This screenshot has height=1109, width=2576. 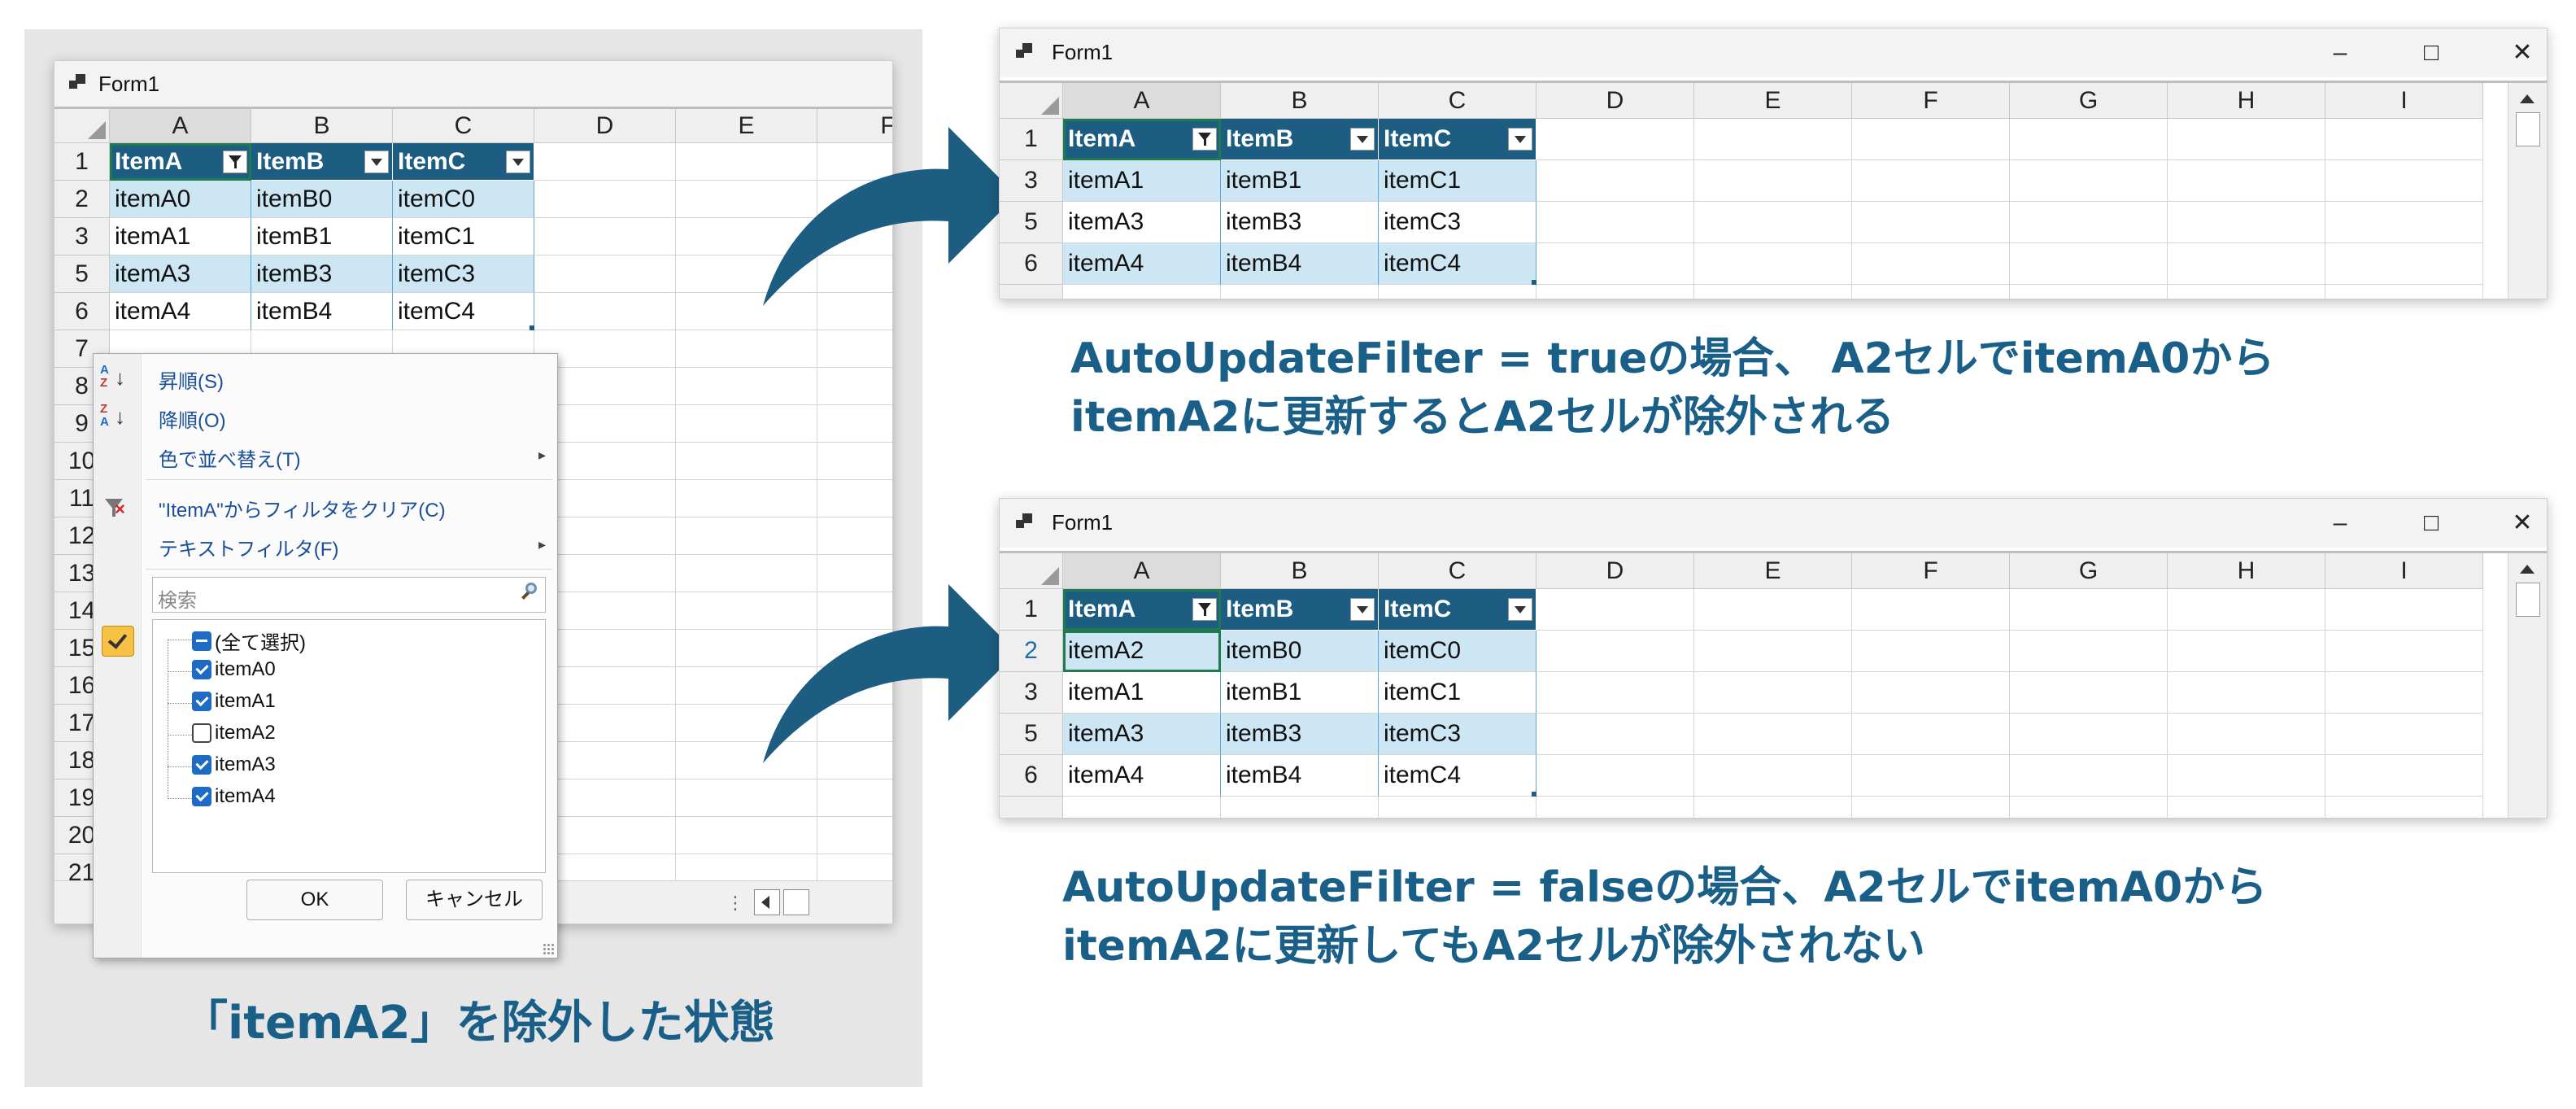 I want to click on scroll-left-button, so click(x=767, y=902).